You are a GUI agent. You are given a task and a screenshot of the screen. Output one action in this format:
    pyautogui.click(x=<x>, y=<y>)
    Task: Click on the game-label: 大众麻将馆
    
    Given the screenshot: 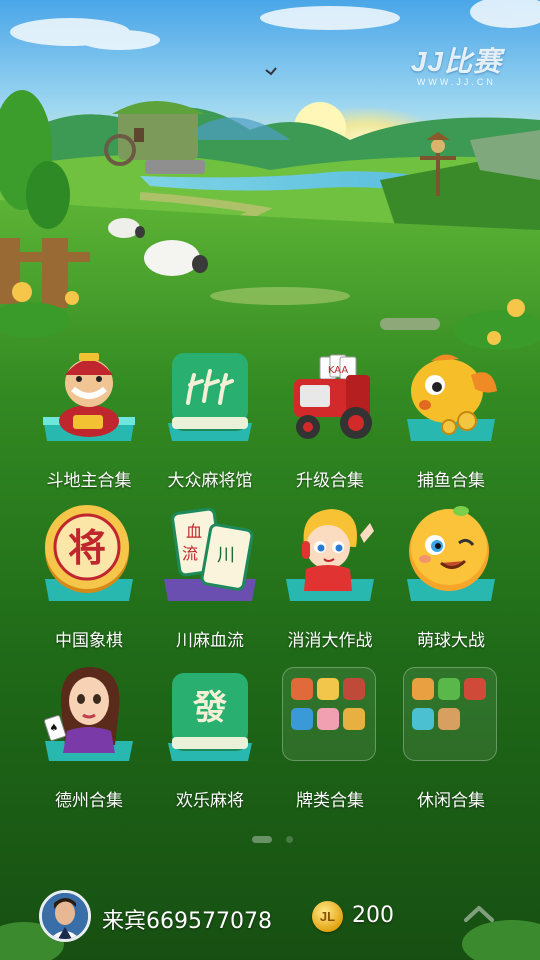 What is the action you would take?
    pyautogui.click(x=210, y=481)
    